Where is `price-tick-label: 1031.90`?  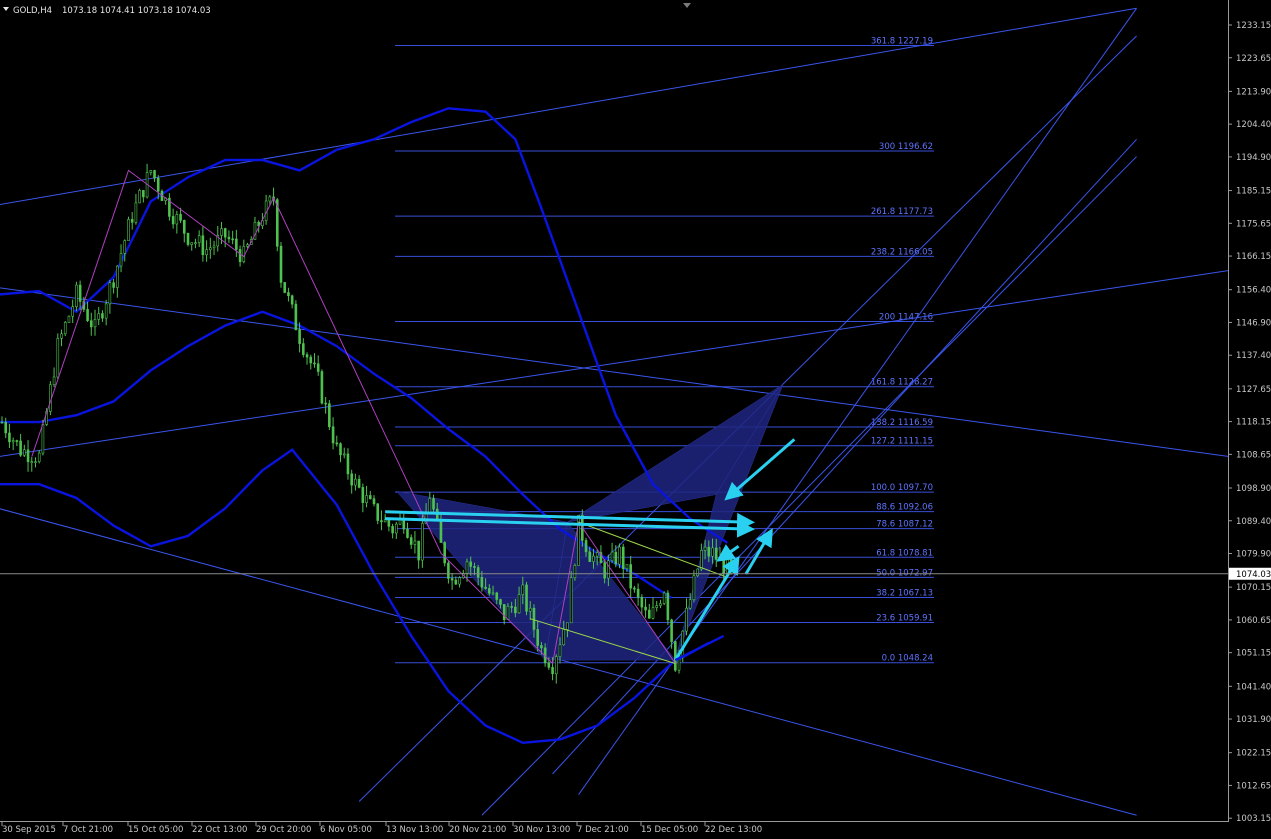 price-tick-label: 1031.90 is located at coordinates (1253, 720).